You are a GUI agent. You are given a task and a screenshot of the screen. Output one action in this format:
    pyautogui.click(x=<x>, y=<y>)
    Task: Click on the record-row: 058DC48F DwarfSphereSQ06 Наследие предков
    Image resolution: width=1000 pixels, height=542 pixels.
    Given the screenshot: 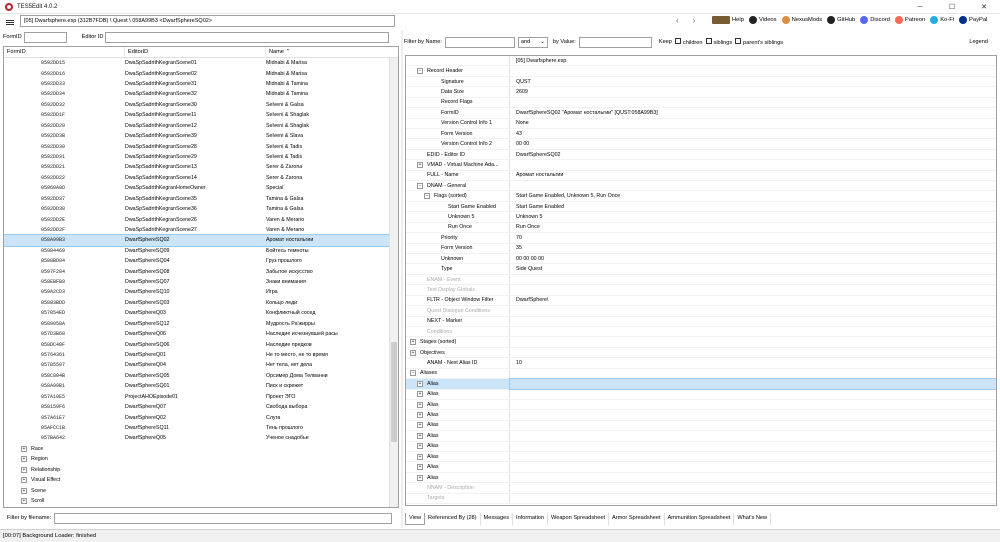 What is the action you would take?
    pyautogui.click(x=201, y=344)
    